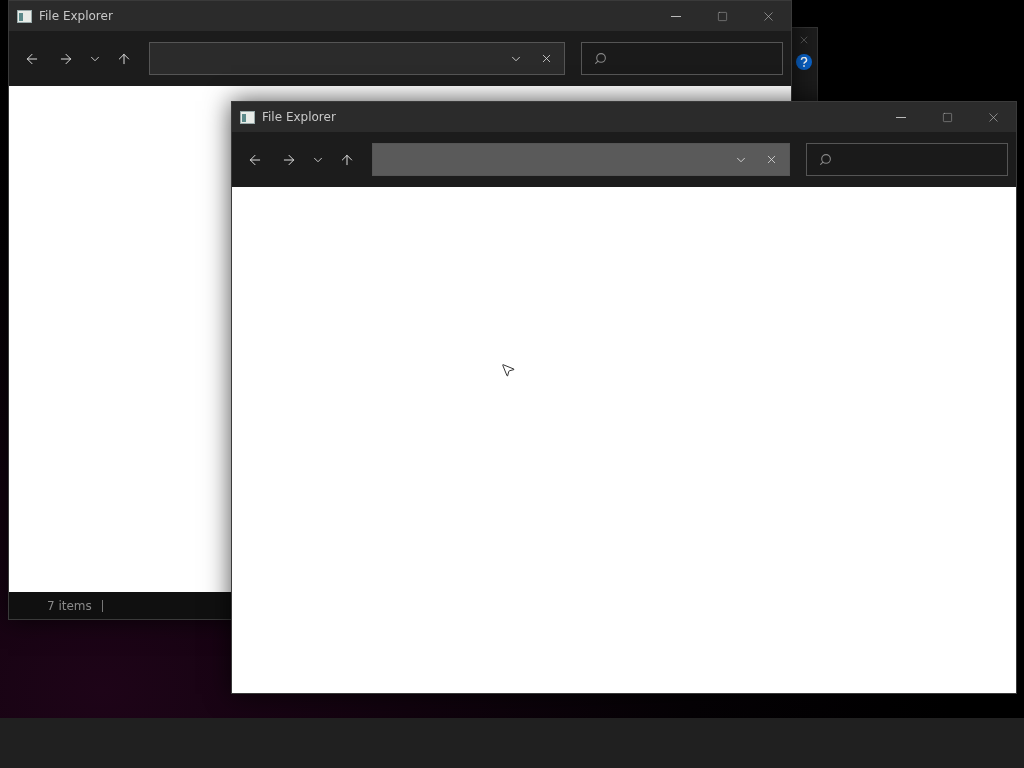 This screenshot has width=1024, height=768. Describe the element at coordinates (804, 62) in the screenshot. I see `help-icon` at that location.